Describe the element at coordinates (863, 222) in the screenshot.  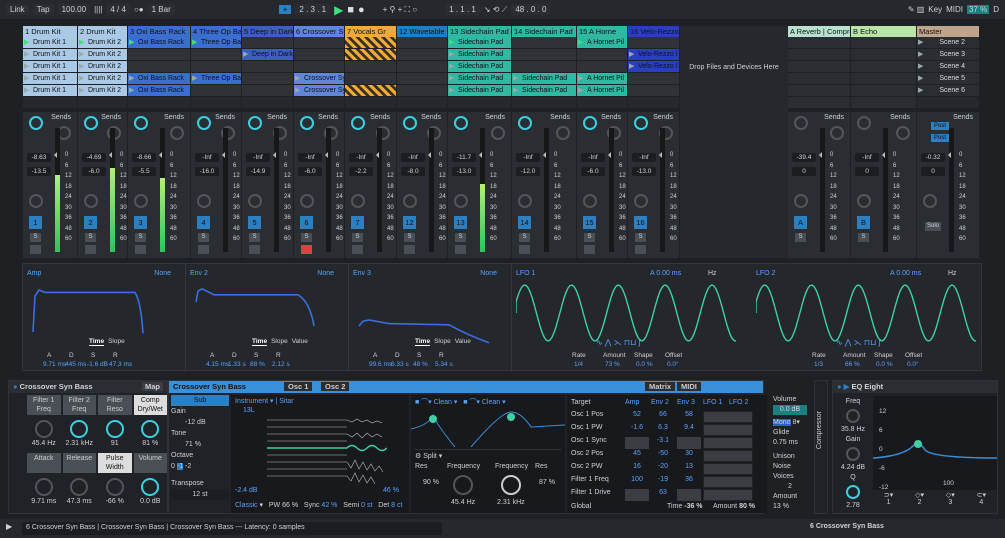
I see `track-activator-button: B` at that location.